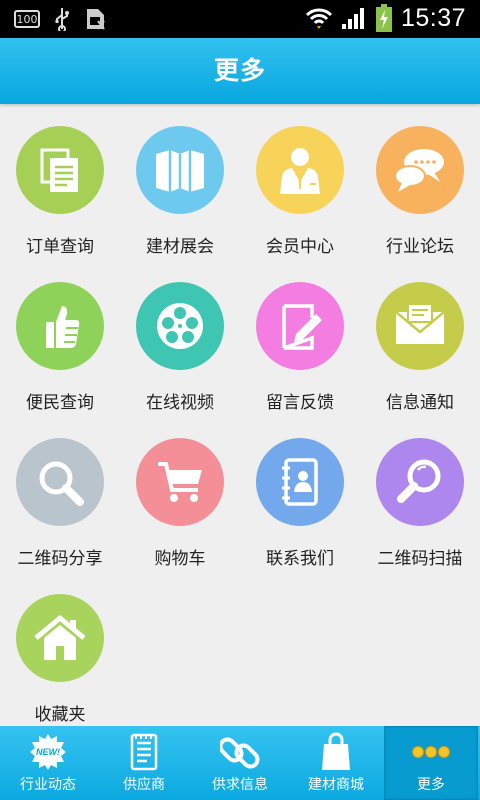  I want to click on menu-item-notifications: 信息通知, so click(420, 338).